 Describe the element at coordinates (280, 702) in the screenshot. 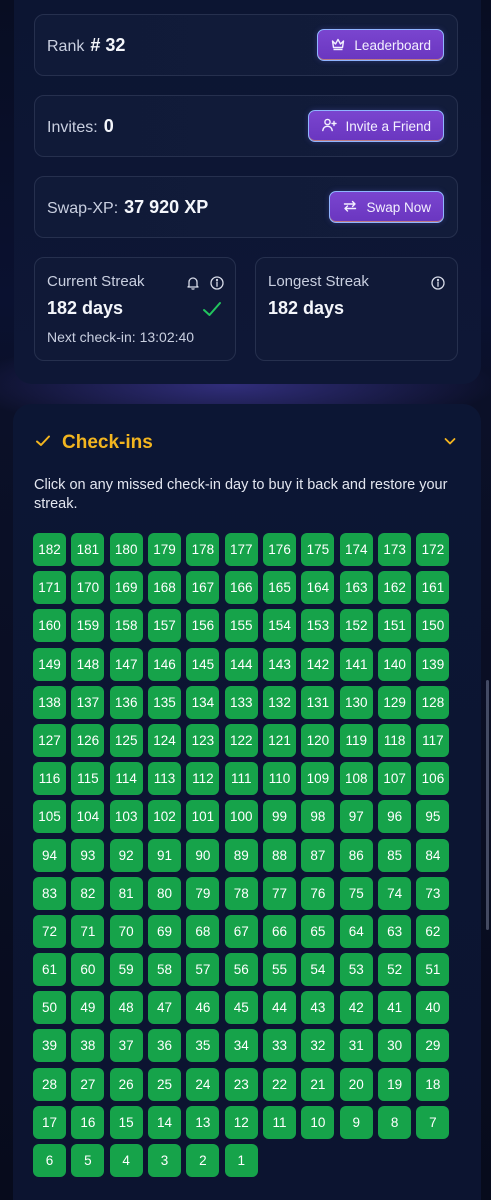

I see `checkin-day: 132` at that location.